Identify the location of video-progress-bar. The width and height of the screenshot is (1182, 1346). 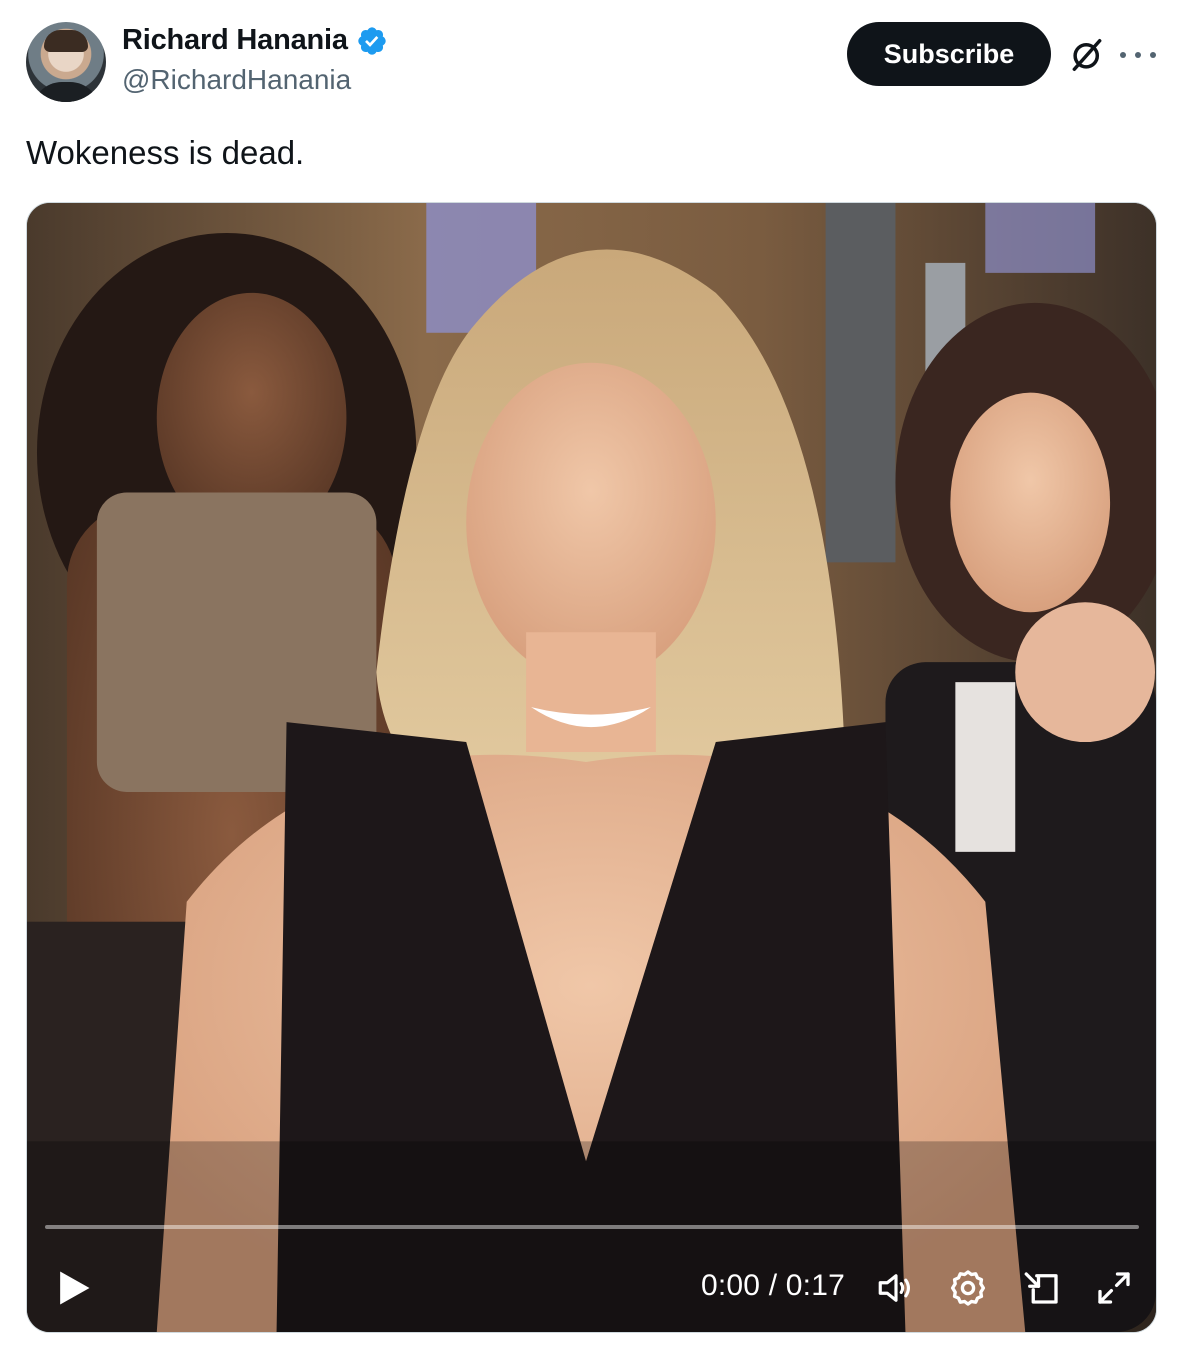
(592, 1227).